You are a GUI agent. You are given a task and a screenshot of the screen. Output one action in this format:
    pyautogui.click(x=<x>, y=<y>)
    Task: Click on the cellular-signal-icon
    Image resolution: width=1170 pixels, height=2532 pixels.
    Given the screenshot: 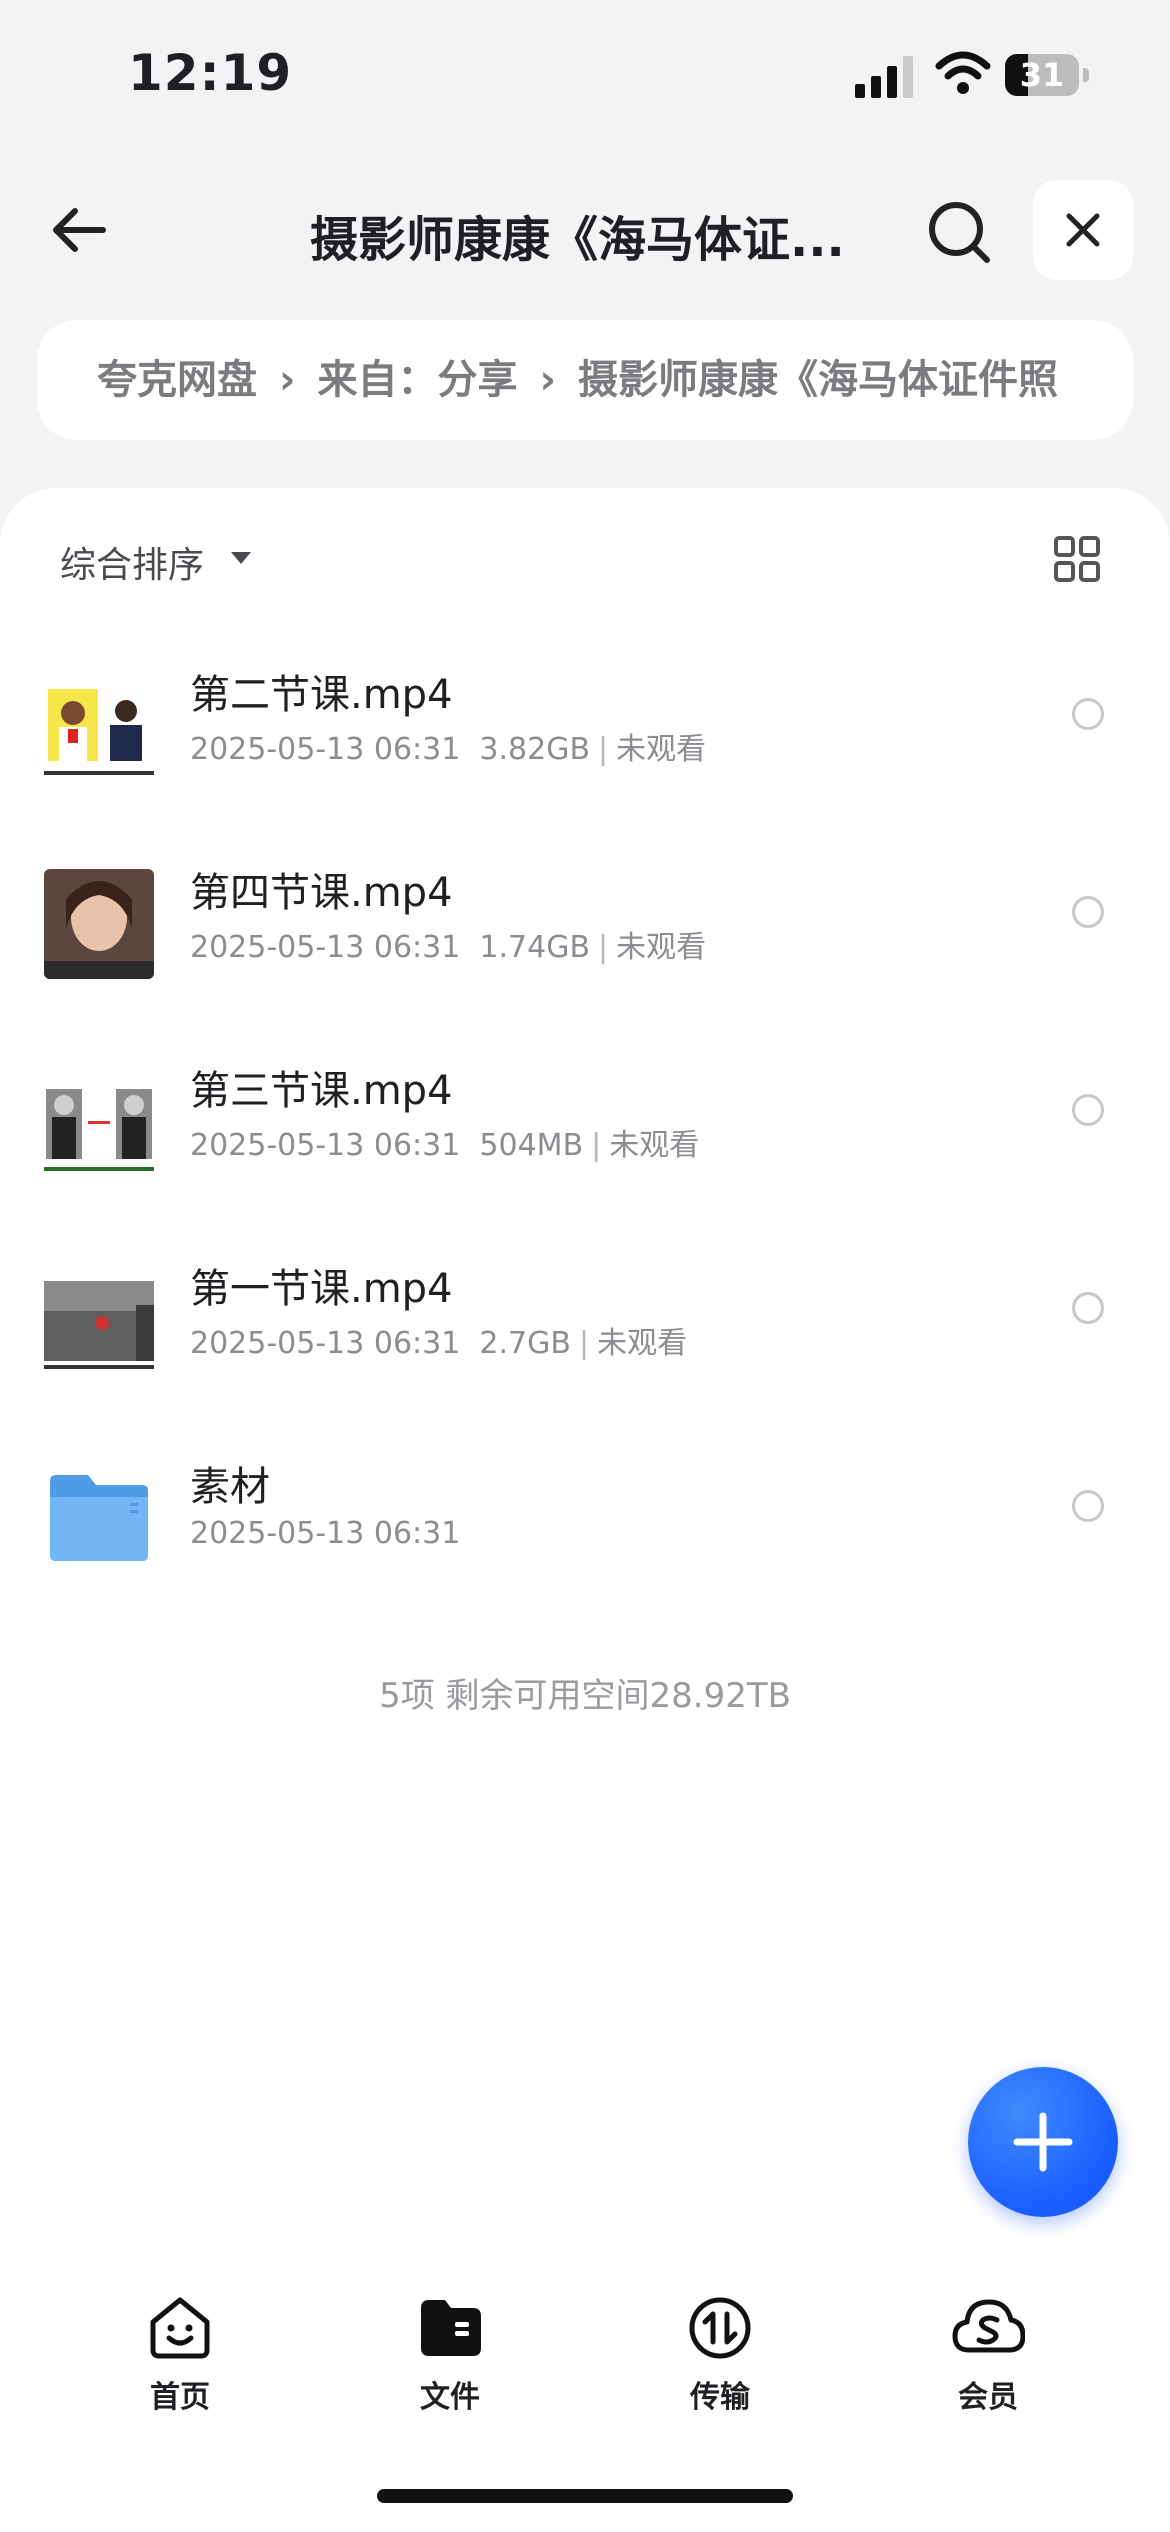 What is the action you would take?
    pyautogui.click(x=884, y=77)
    